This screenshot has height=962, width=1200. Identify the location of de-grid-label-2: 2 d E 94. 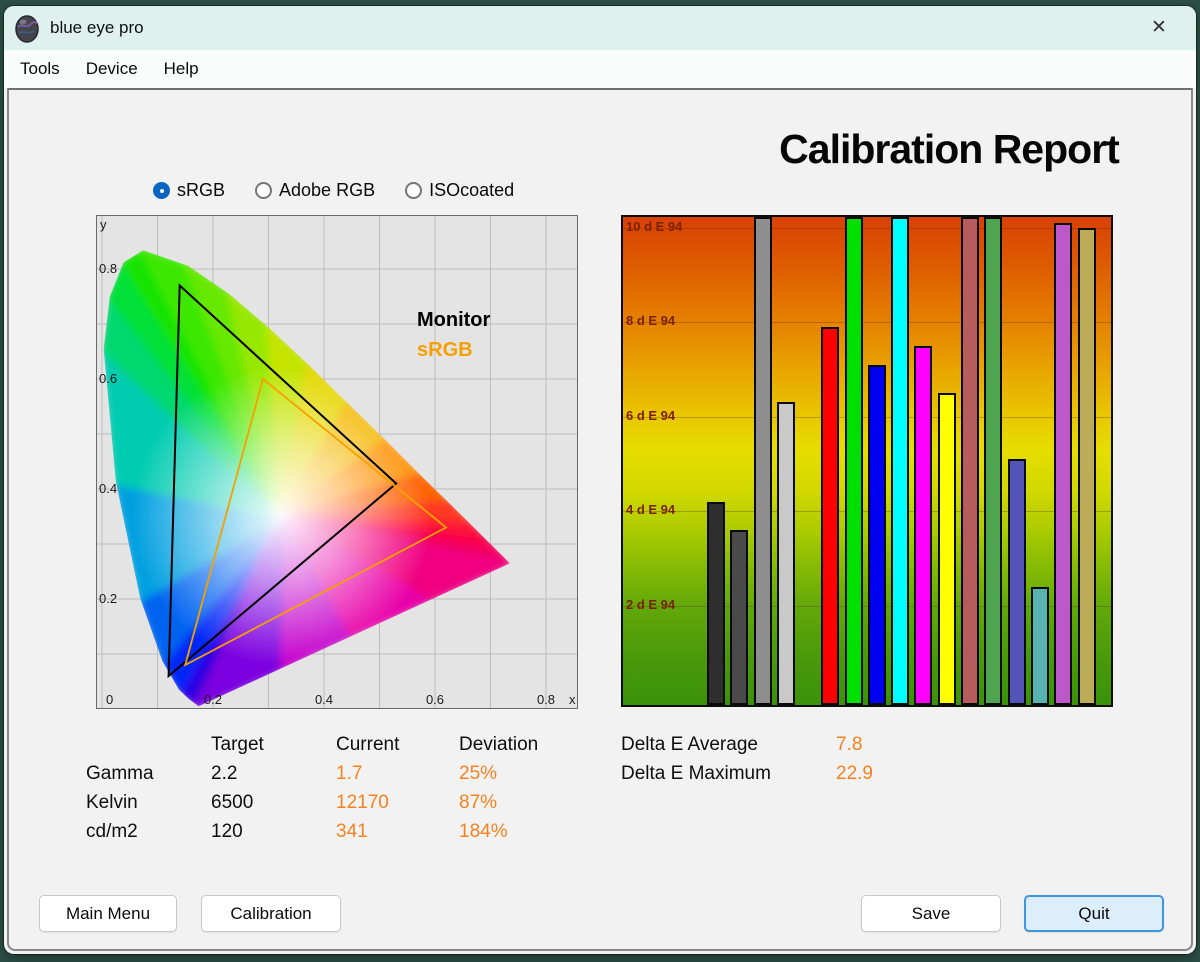
(651, 604).